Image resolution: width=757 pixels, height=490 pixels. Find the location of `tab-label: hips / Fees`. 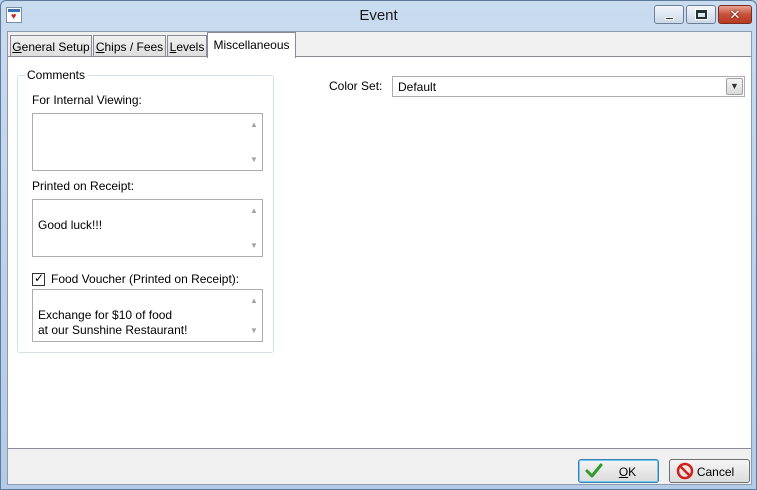

tab-label: hips / Fees is located at coordinates (134, 47).